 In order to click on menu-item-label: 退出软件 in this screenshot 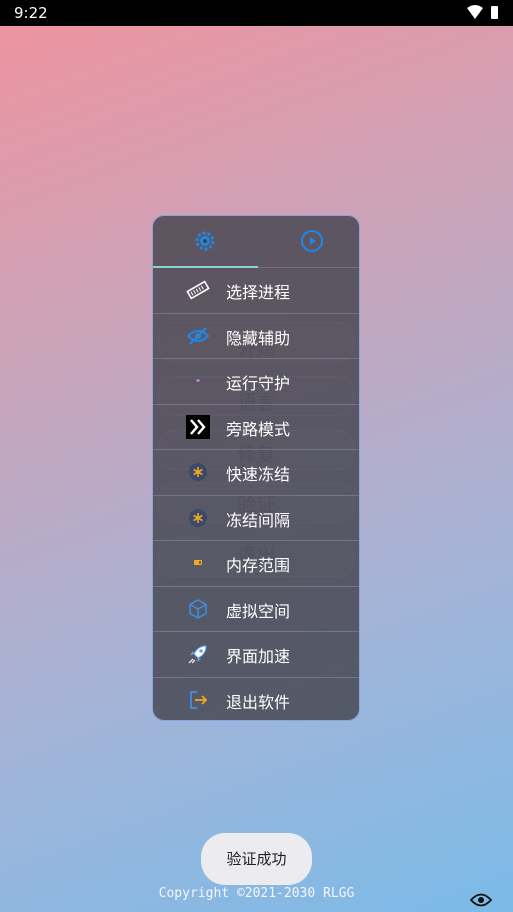, I will do `click(258, 702)`.